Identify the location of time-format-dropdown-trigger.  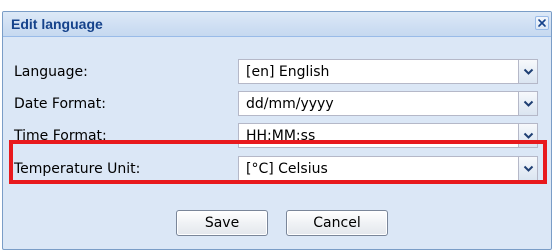
(527, 135).